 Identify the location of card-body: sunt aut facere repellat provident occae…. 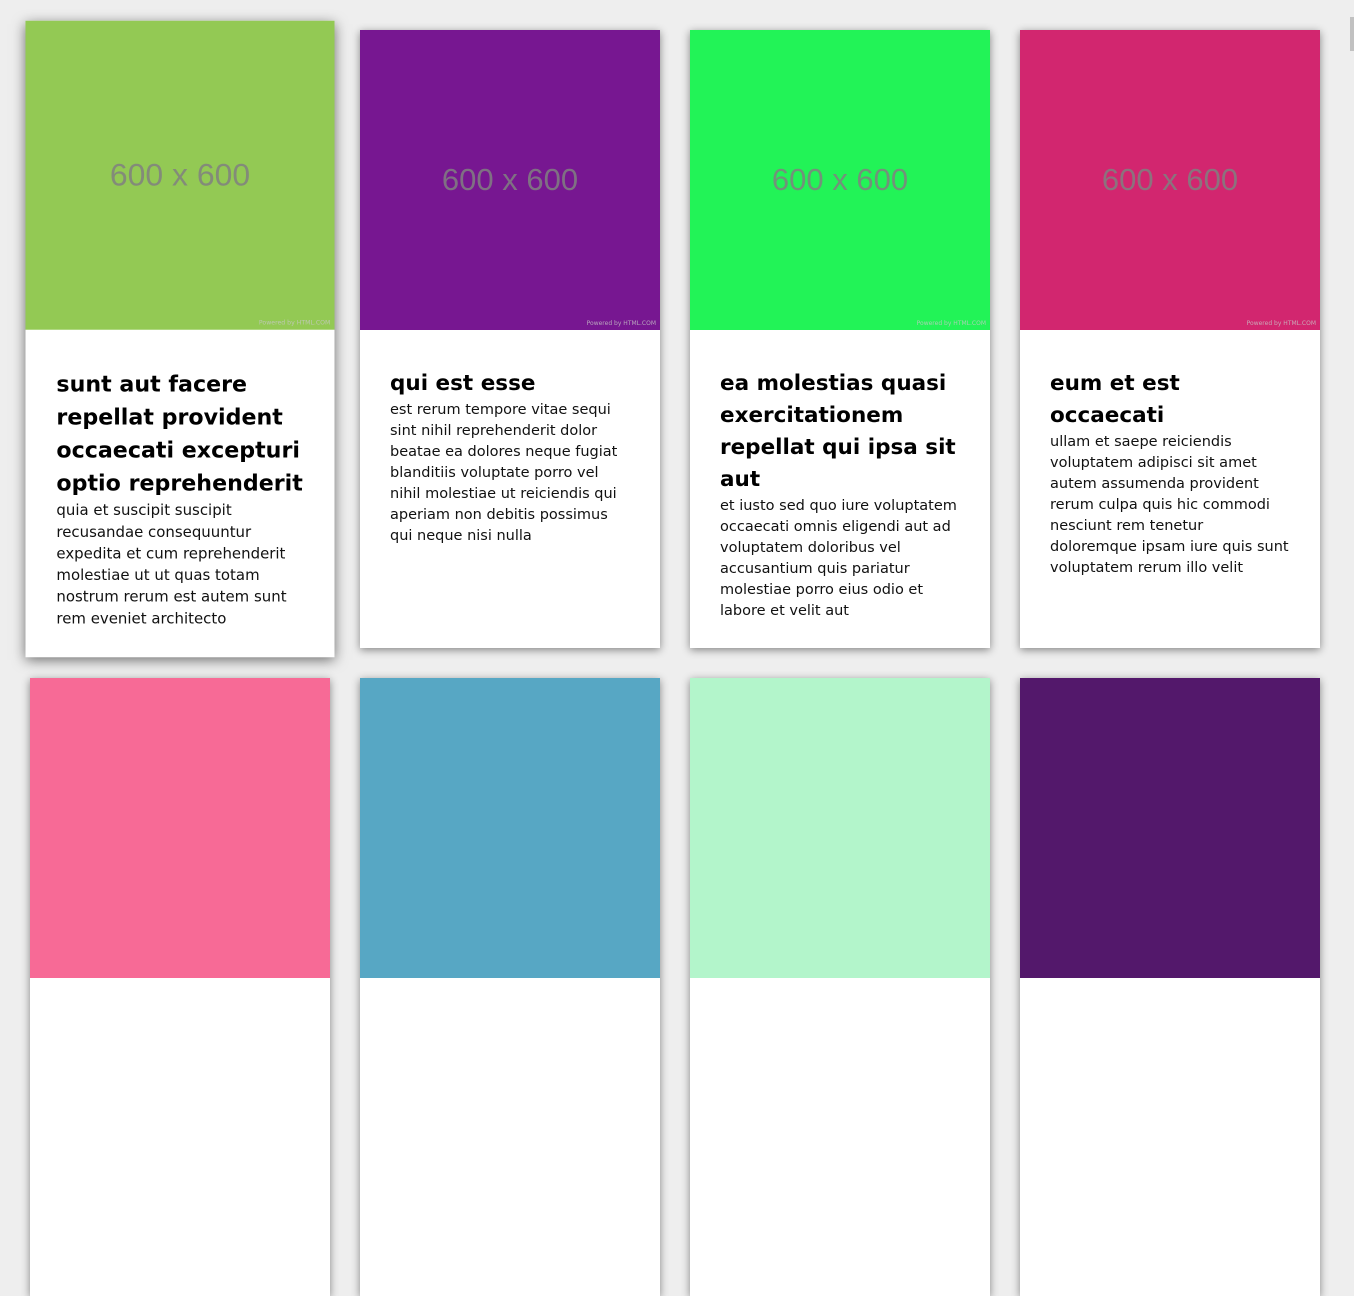
(180, 480).